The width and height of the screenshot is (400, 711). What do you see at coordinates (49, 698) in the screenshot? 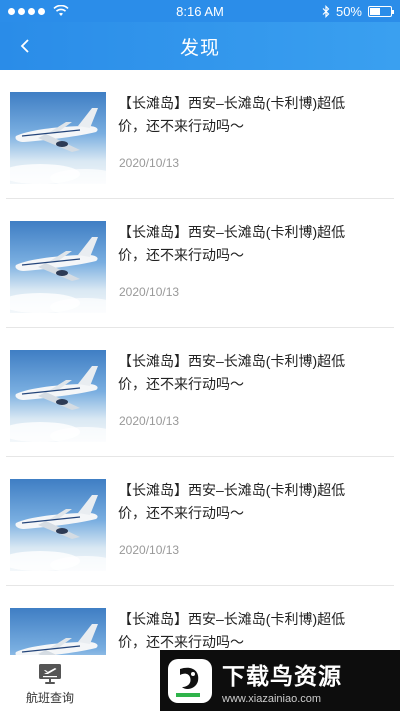
I see `tab-flight-query-label: 航班查询` at bounding box center [49, 698].